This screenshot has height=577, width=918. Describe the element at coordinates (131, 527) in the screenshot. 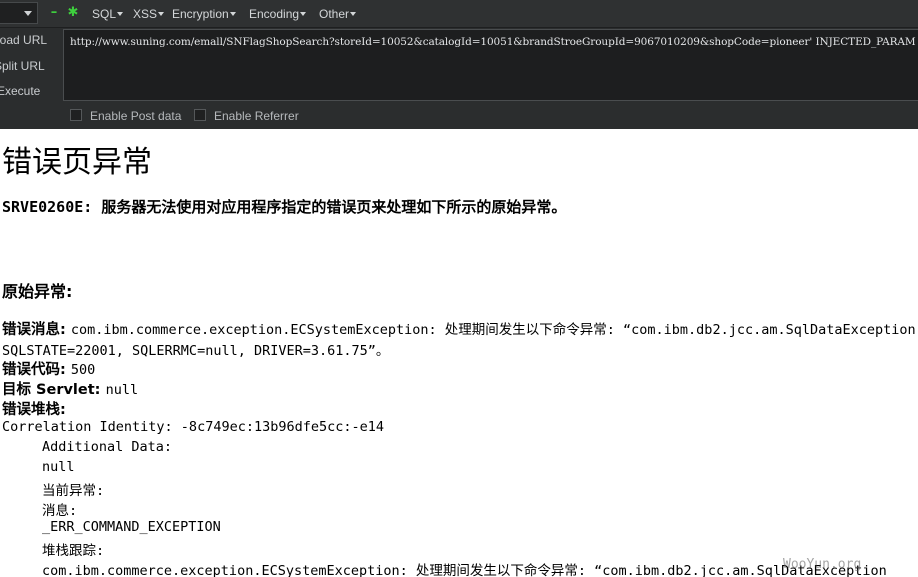

I see `err-command-value: _ERR_COMMAND_EXCEPTION` at that location.